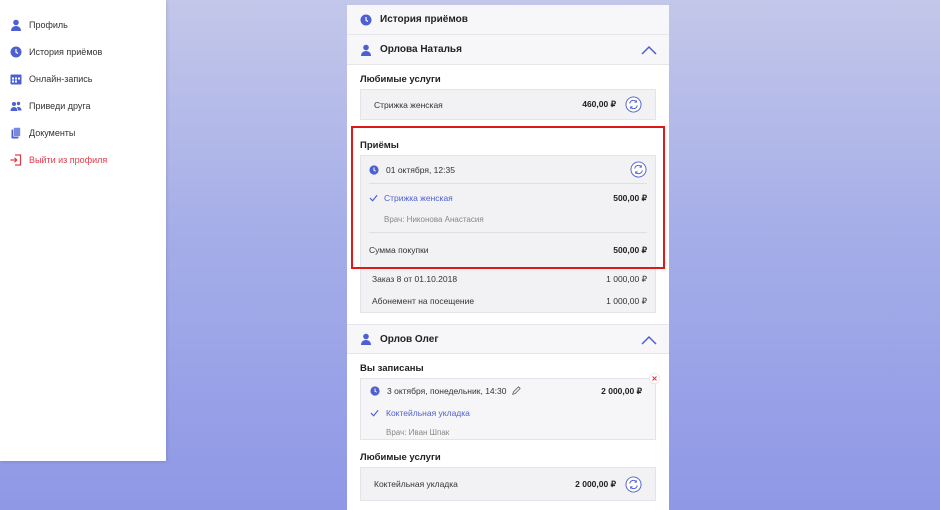 The width and height of the screenshot is (940, 510). What do you see at coordinates (509, 279) in the screenshot?
I see `list-item: Заказ 8 от 01.10.2018 1 000,00 ₽` at bounding box center [509, 279].